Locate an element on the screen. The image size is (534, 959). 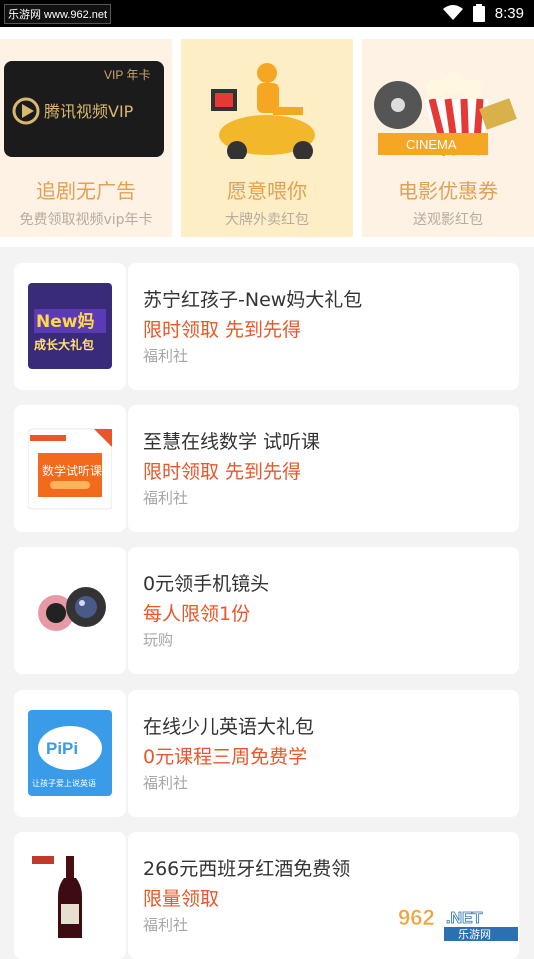
watermark-suffix: .NET is located at coordinates (464, 918).